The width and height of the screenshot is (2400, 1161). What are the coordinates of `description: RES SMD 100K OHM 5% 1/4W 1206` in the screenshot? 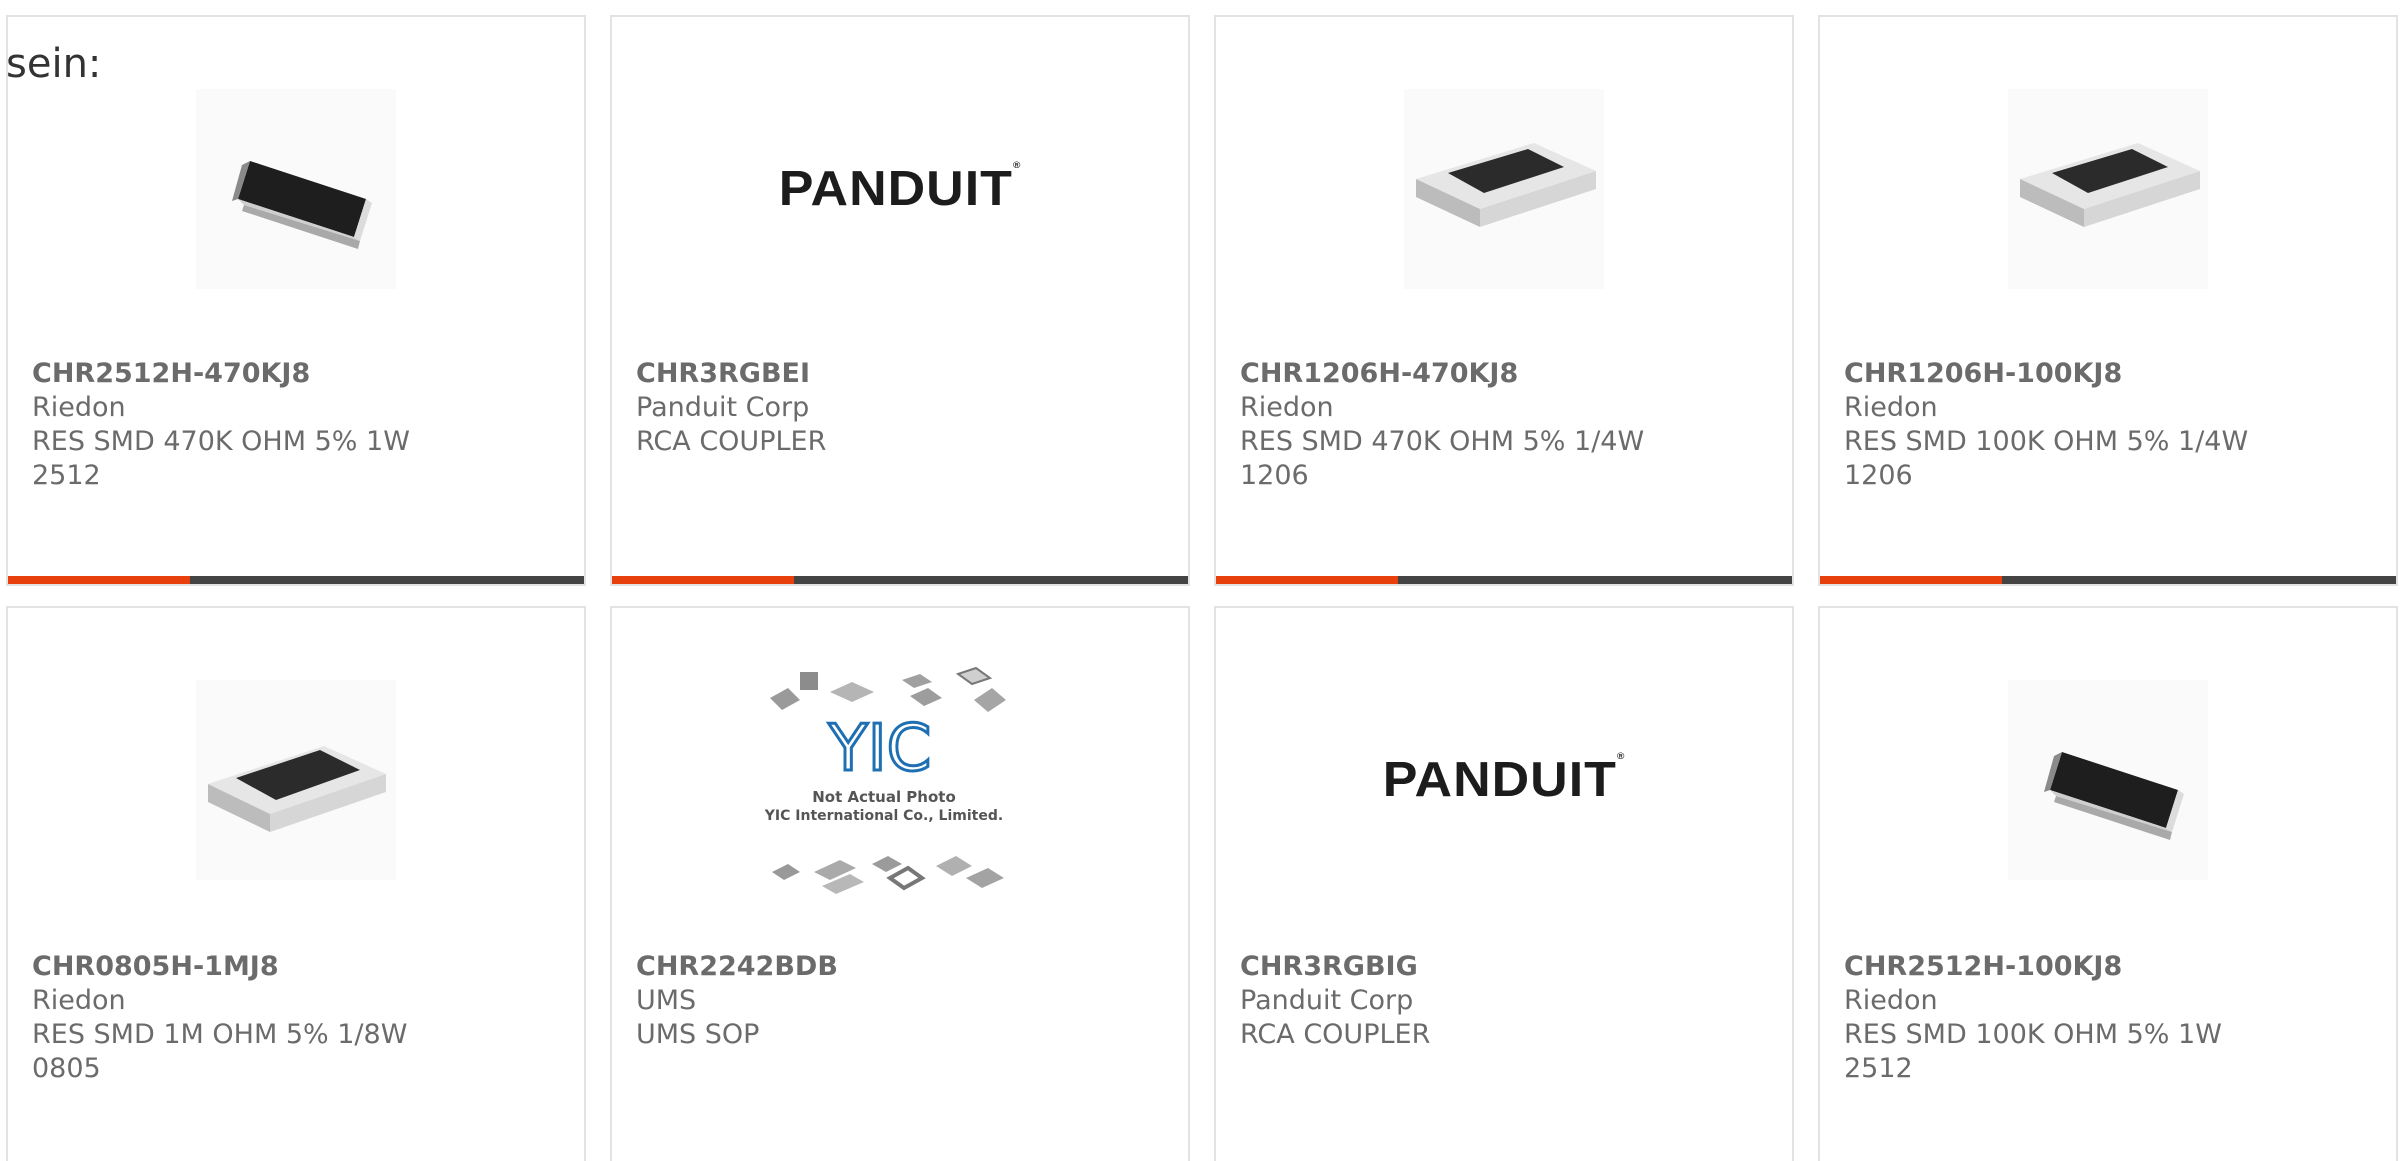 It's located at (2046, 458).